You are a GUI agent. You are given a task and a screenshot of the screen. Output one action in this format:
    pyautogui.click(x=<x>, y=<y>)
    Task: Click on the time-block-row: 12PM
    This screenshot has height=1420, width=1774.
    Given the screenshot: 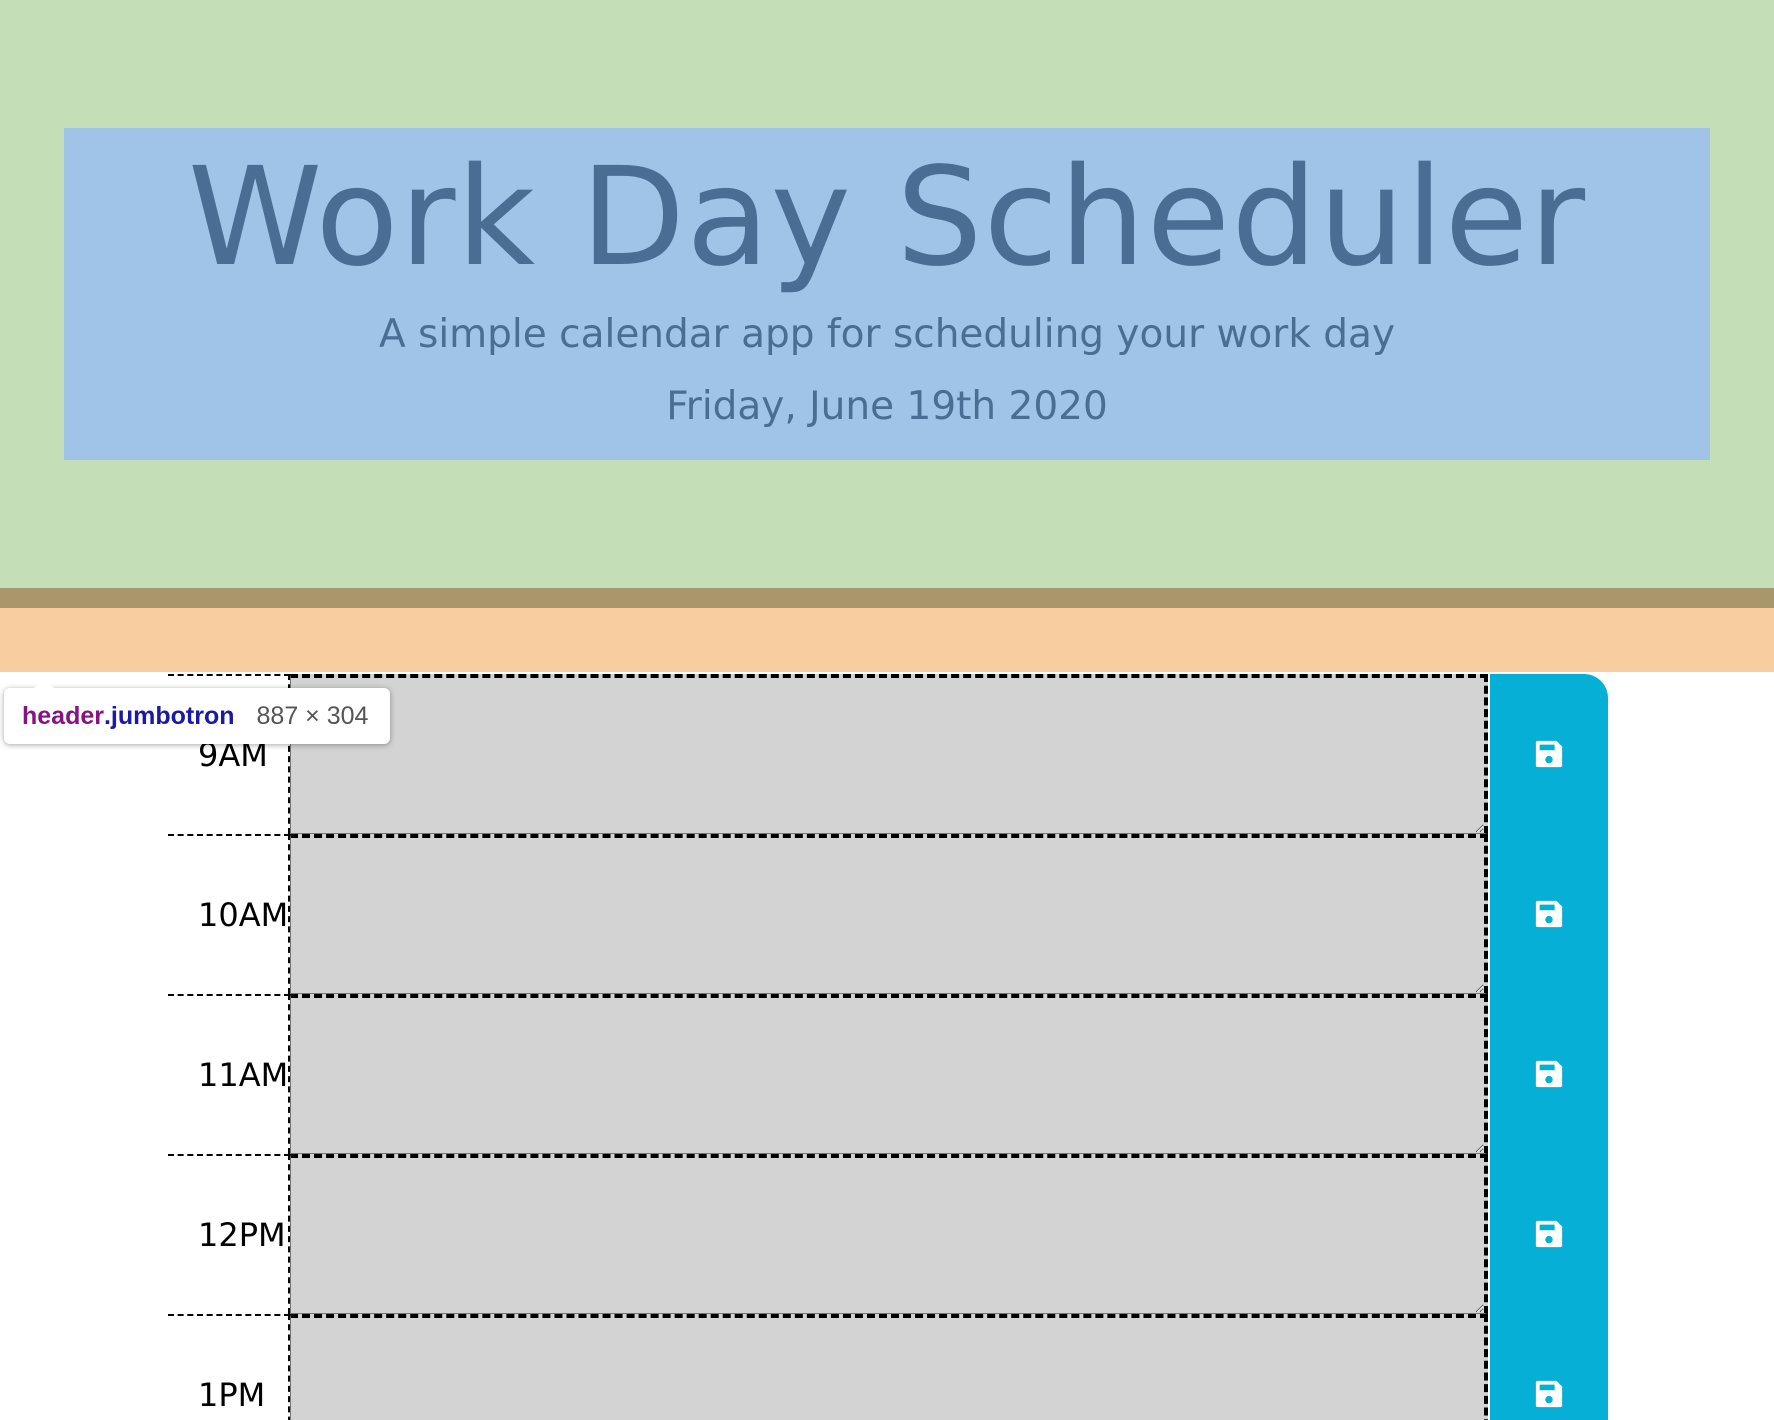 What is the action you would take?
    pyautogui.click(x=888, y=1234)
    